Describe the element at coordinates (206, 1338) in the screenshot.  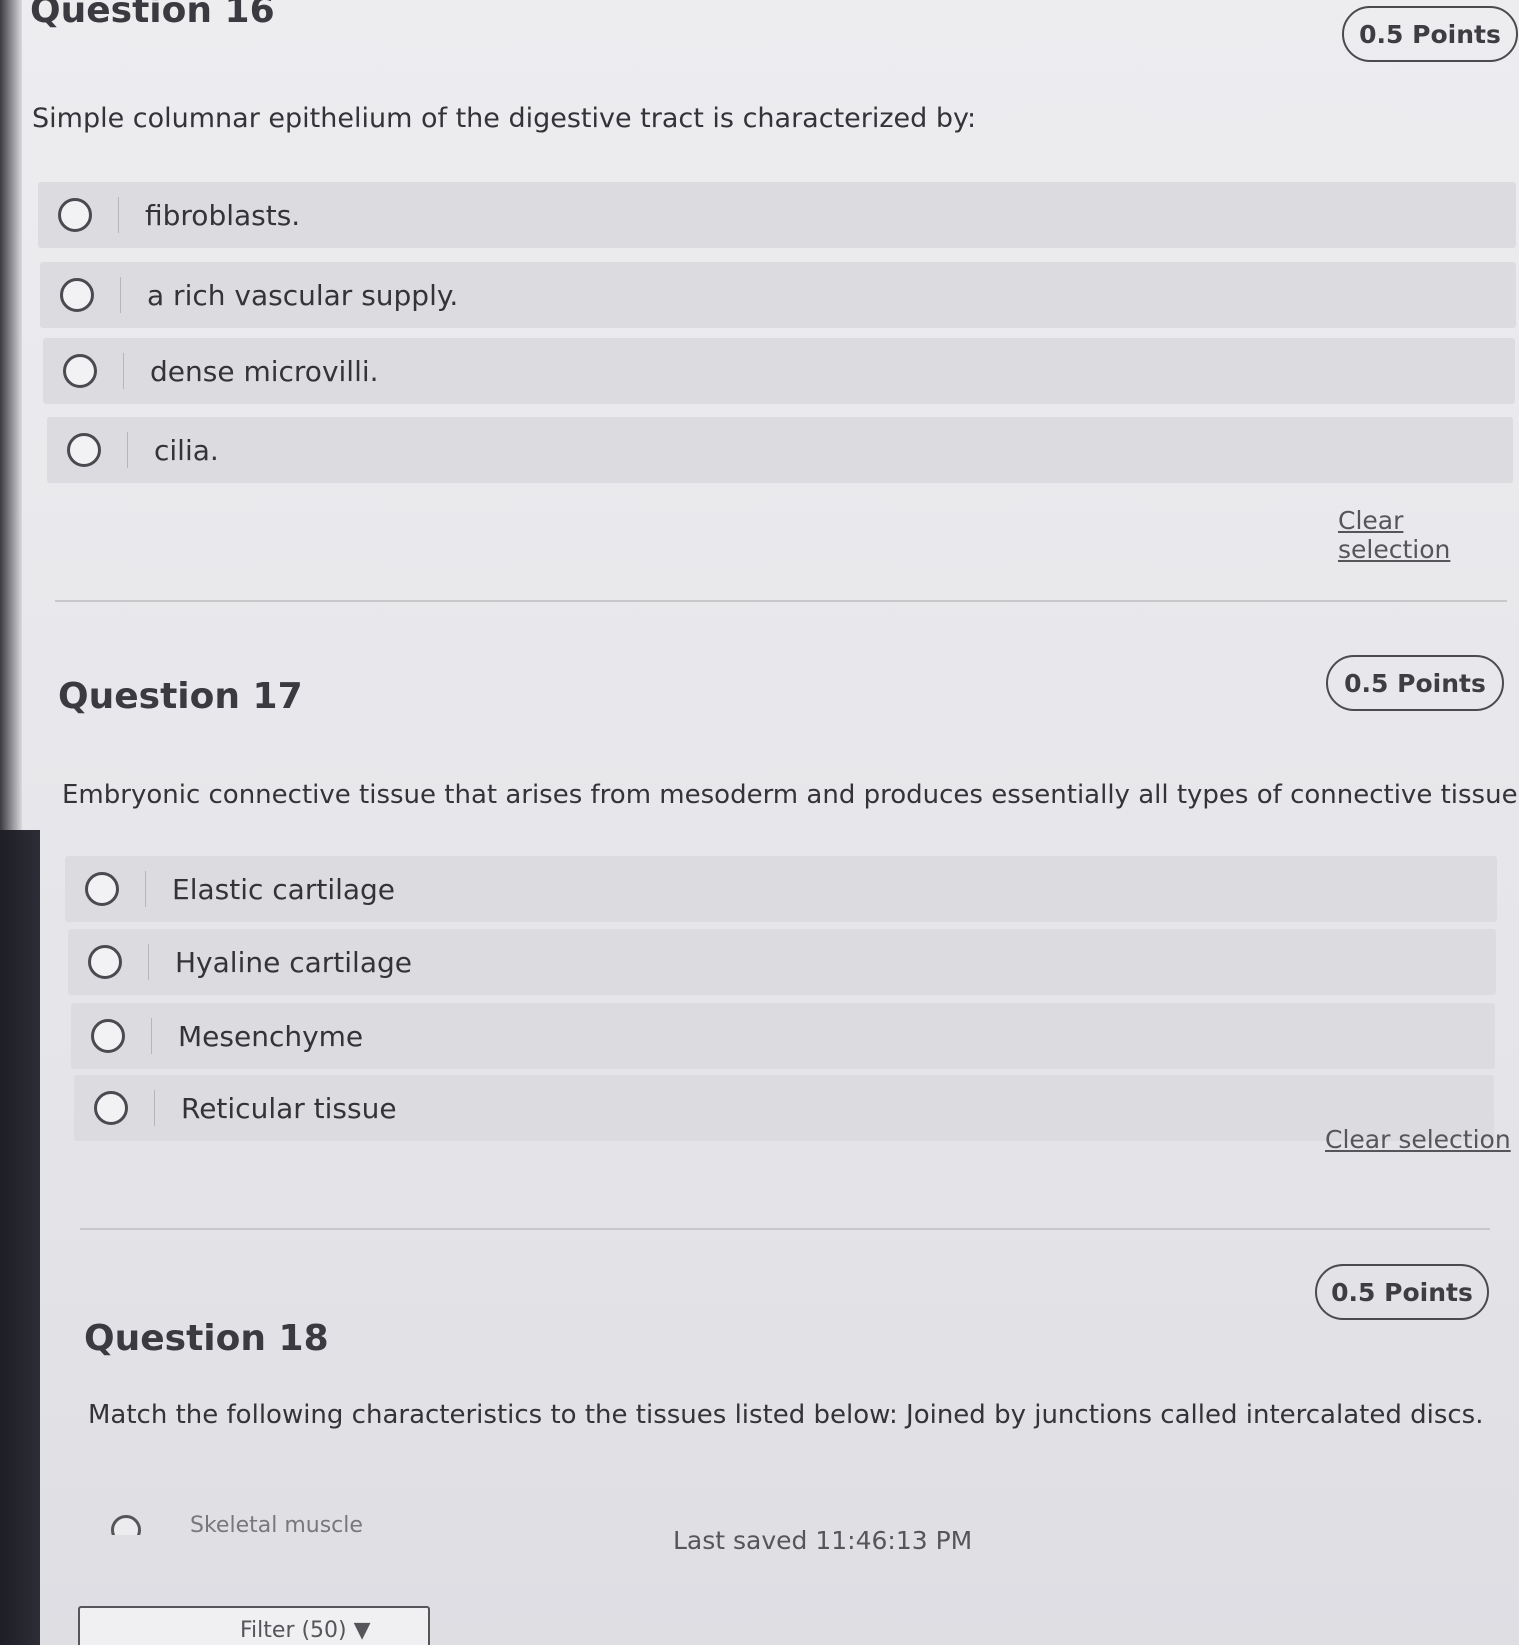
I see `question-18-title: Question 18` at that location.